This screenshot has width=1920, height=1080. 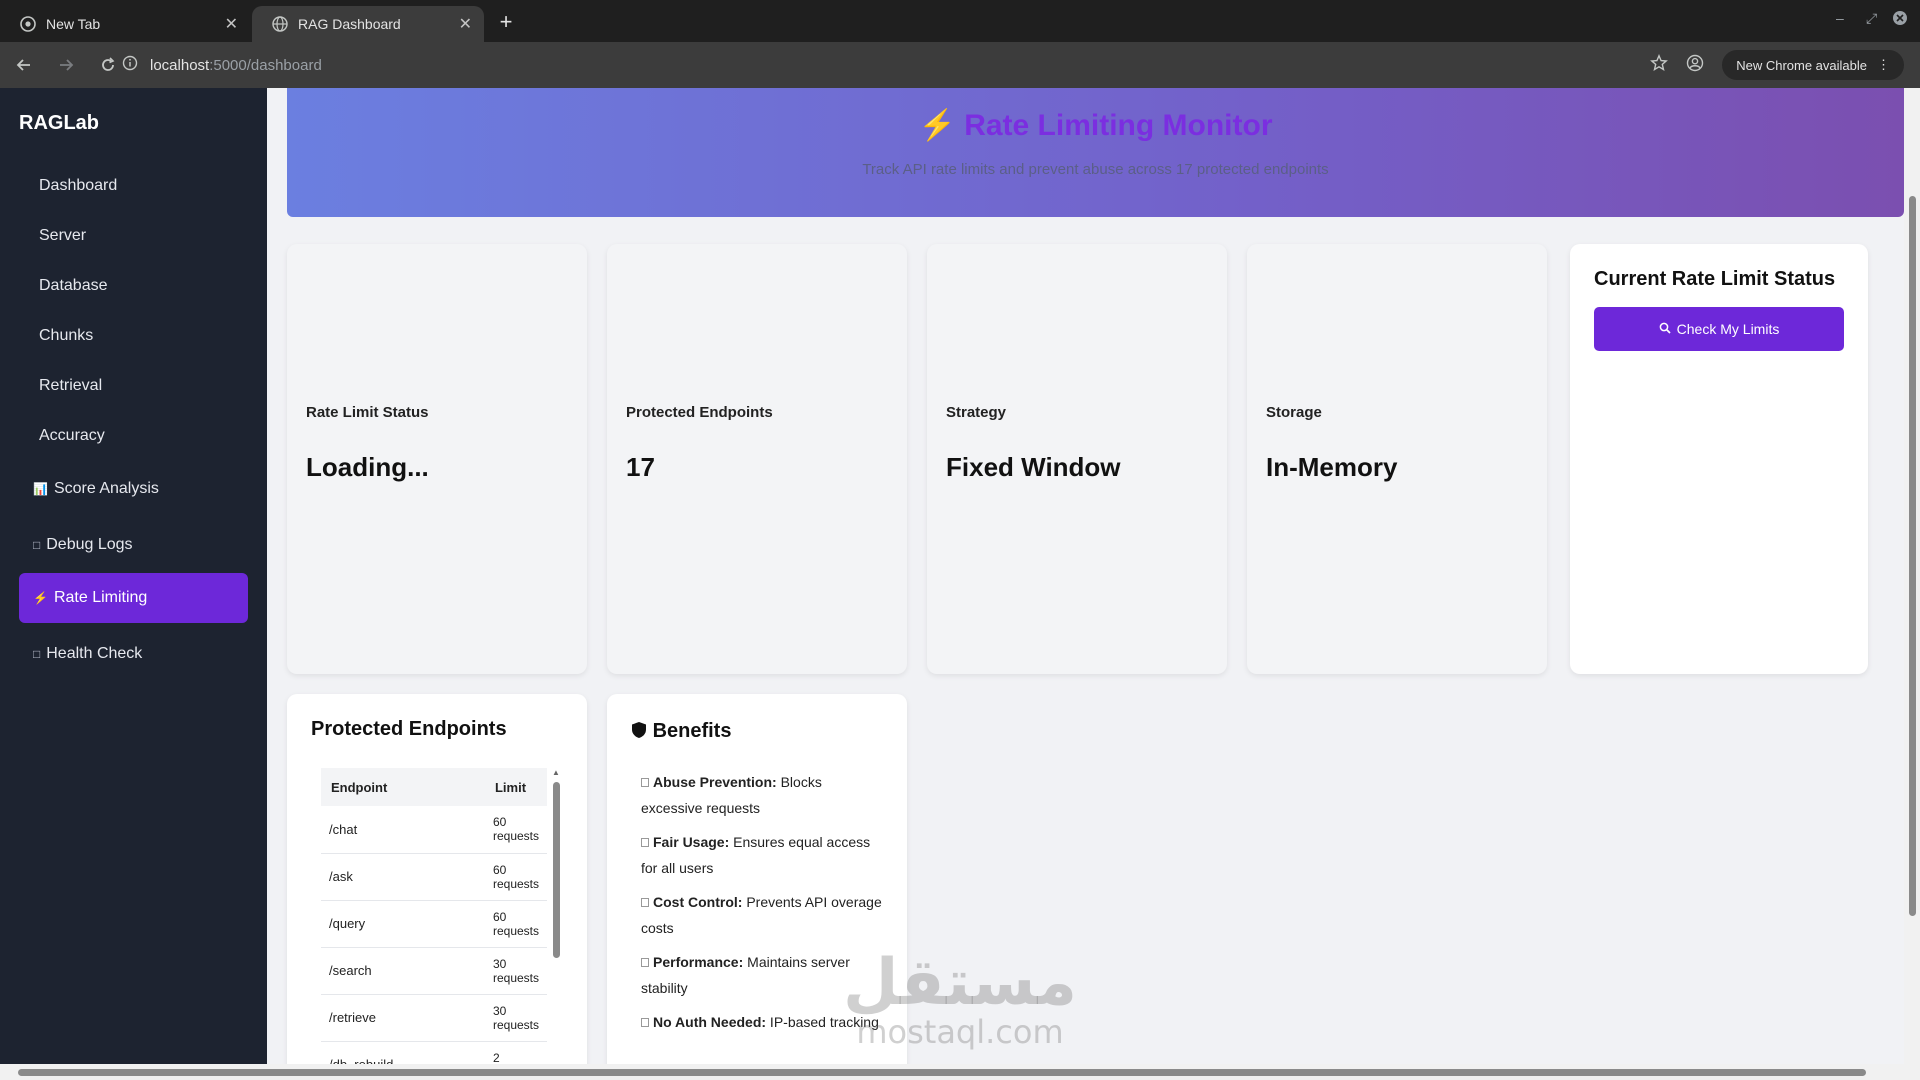 I want to click on browser-tab-rag-dashboard: RAG Dashboard ✕, so click(x=368, y=24).